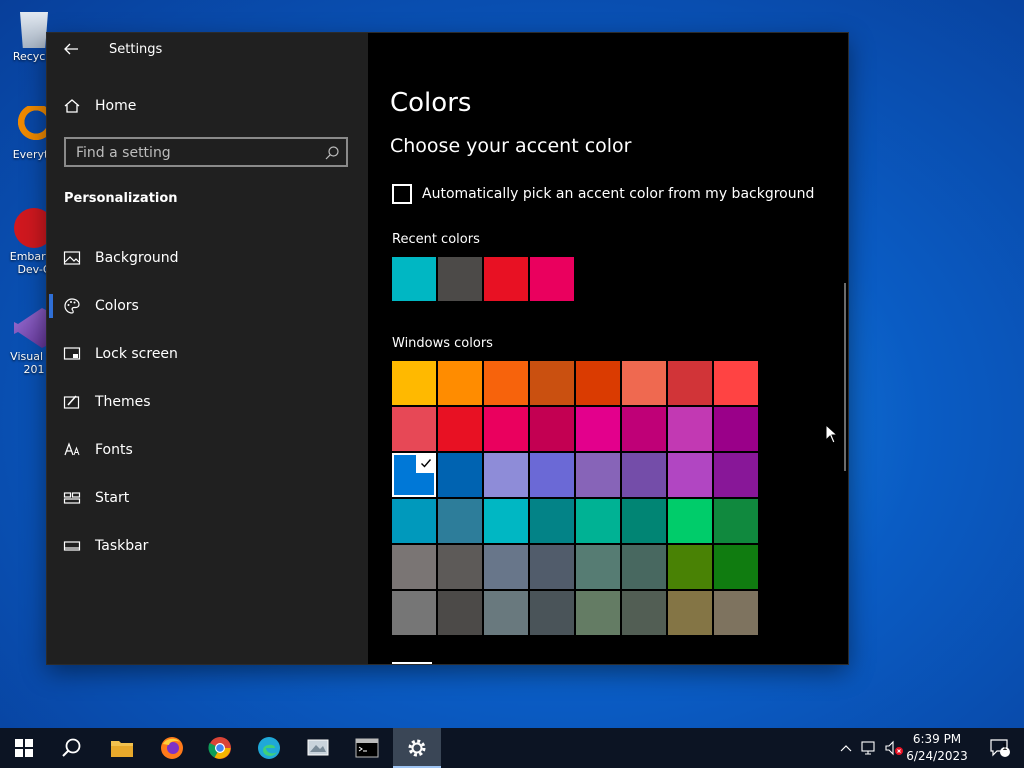 The width and height of the screenshot is (1024, 768). I want to click on terminal-icon, so click(367, 748).